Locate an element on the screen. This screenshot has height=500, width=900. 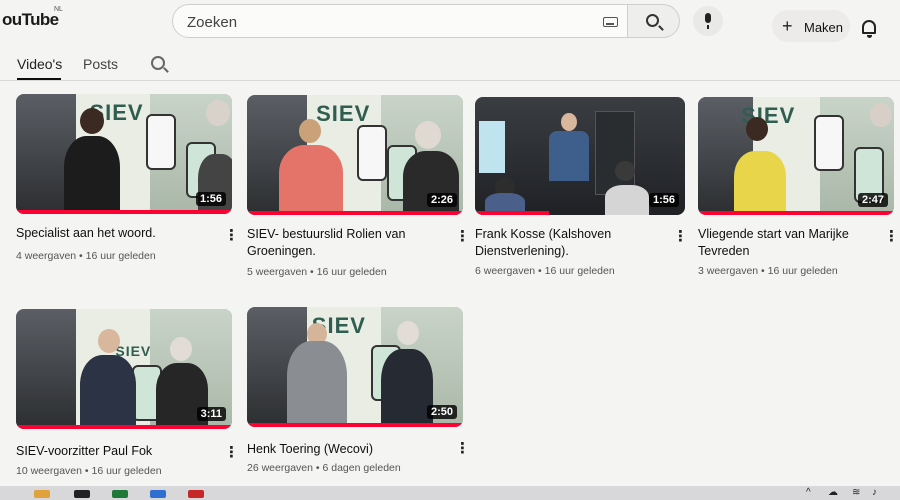
view-count: 4 weergaven is located at coordinates (46, 256).